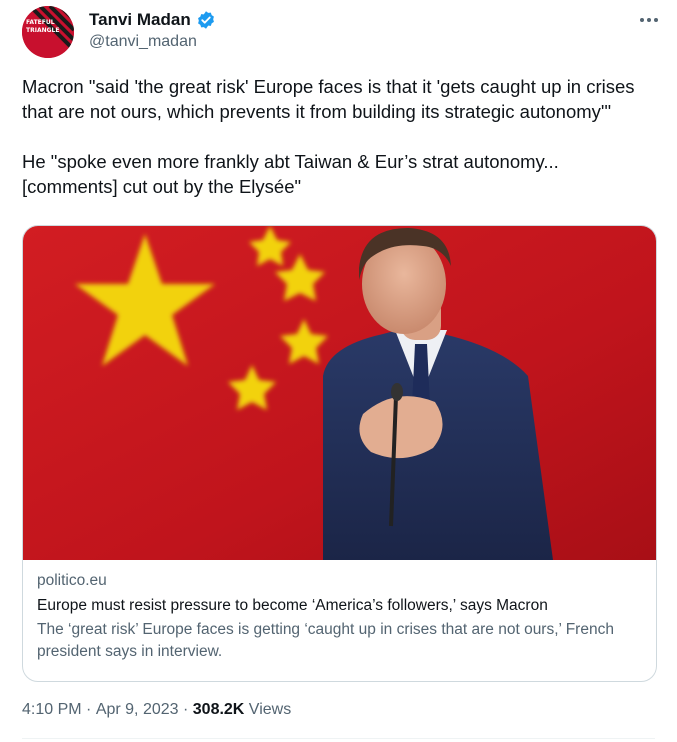 Image resolution: width=677 pixels, height=742 pixels. I want to click on avatar: FATEFUL TRIANGLE, so click(48, 32).